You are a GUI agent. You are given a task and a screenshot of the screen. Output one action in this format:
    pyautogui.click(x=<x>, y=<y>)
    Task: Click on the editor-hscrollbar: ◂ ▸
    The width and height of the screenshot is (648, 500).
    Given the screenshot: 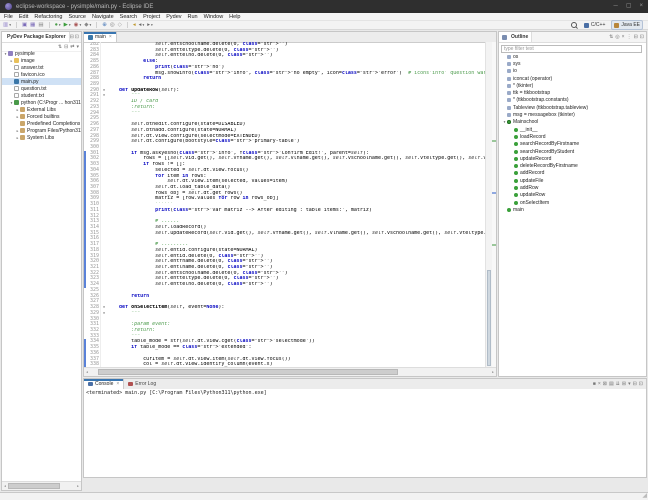 What is the action you would take?
    pyautogui.click(x=290, y=371)
    